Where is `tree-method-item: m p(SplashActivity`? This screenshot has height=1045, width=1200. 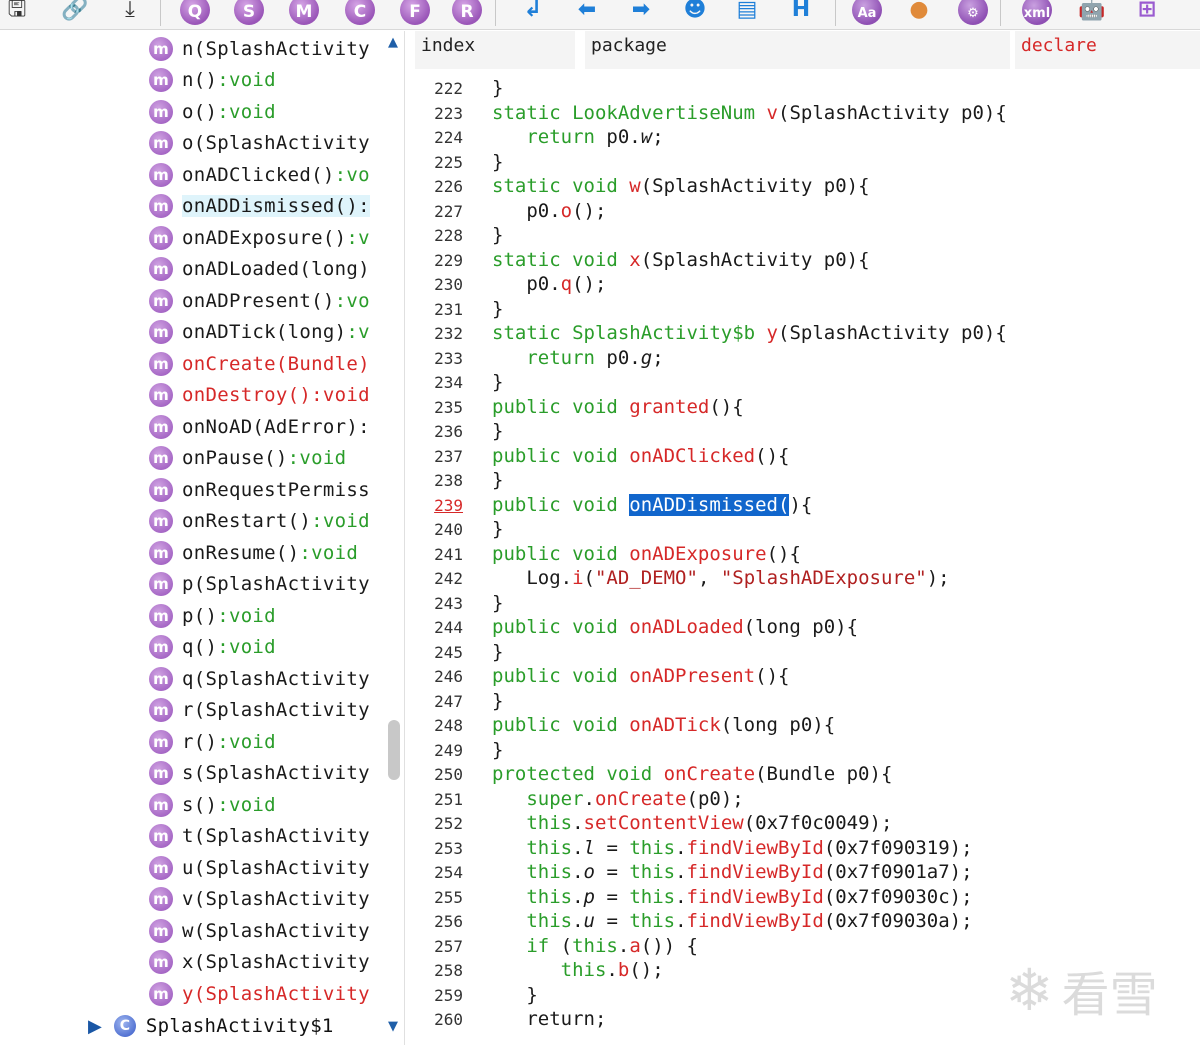 tree-method-item: m p(SplashActivity is located at coordinates (265, 585).